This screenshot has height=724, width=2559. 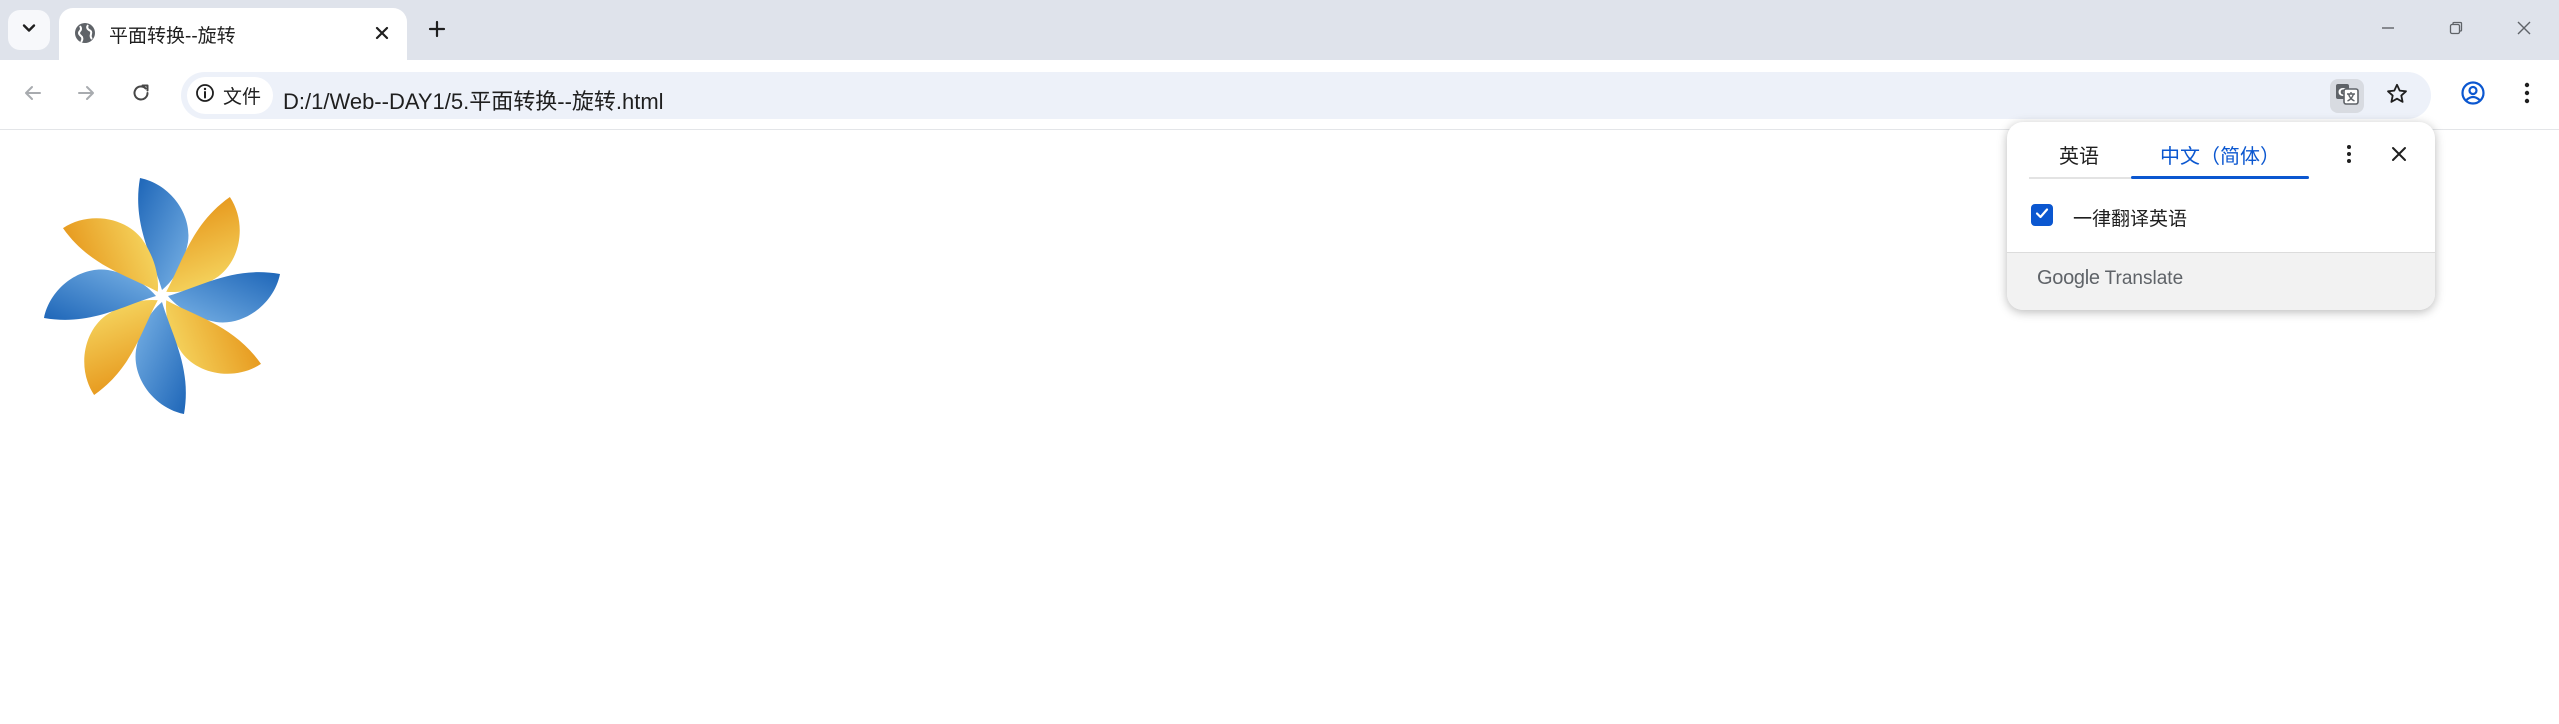 I want to click on tab-search-button, so click(x=29, y=30).